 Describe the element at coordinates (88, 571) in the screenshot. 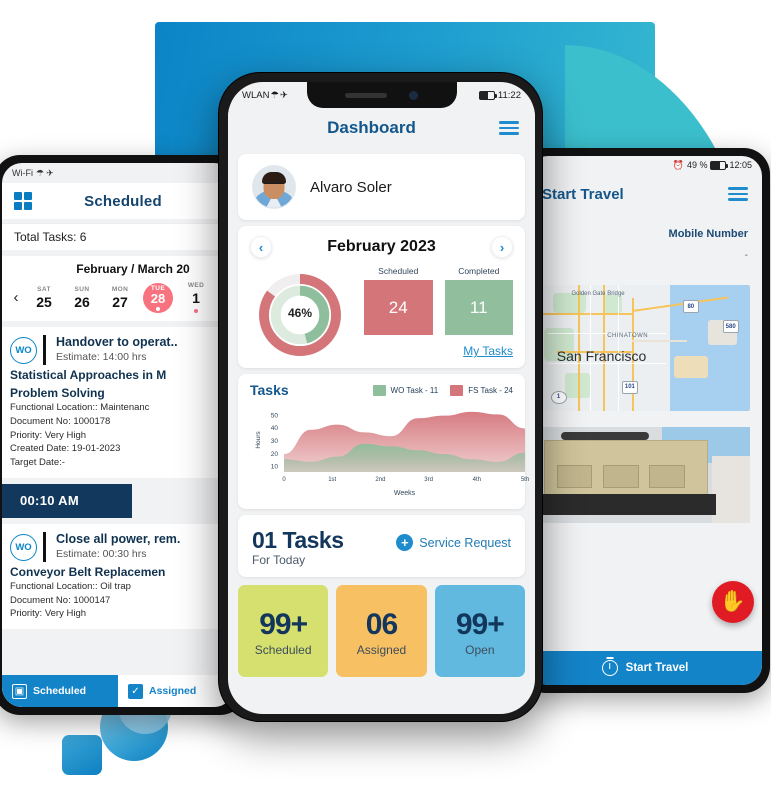

I see `task-subtitle-line1: Conveyor Belt Replacemen` at that location.